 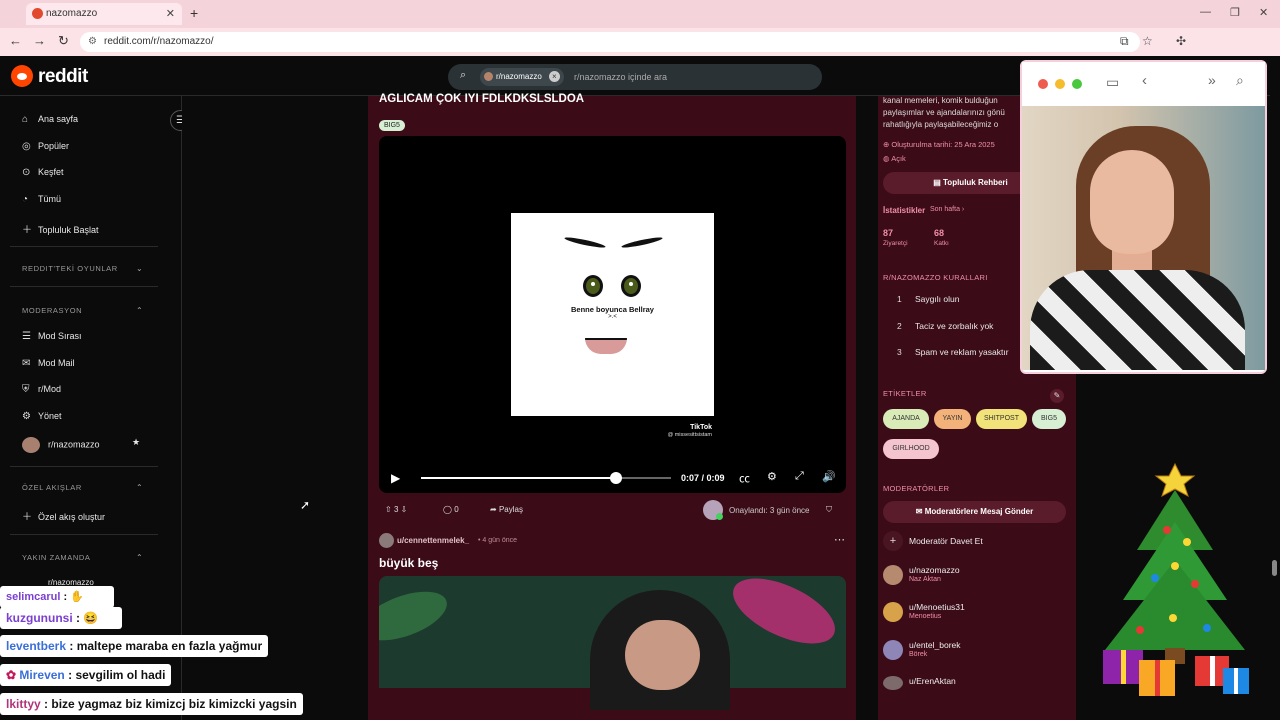 What do you see at coordinates (1057, 396) in the screenshot?
I see `edit-icon: ✎` at bounding box center [1057, 396].